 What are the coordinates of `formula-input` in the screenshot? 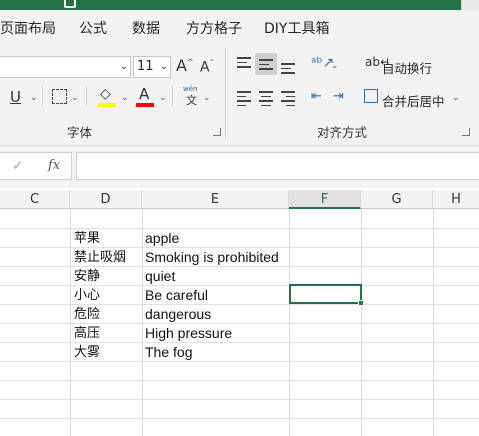 It's located at (277, 166).